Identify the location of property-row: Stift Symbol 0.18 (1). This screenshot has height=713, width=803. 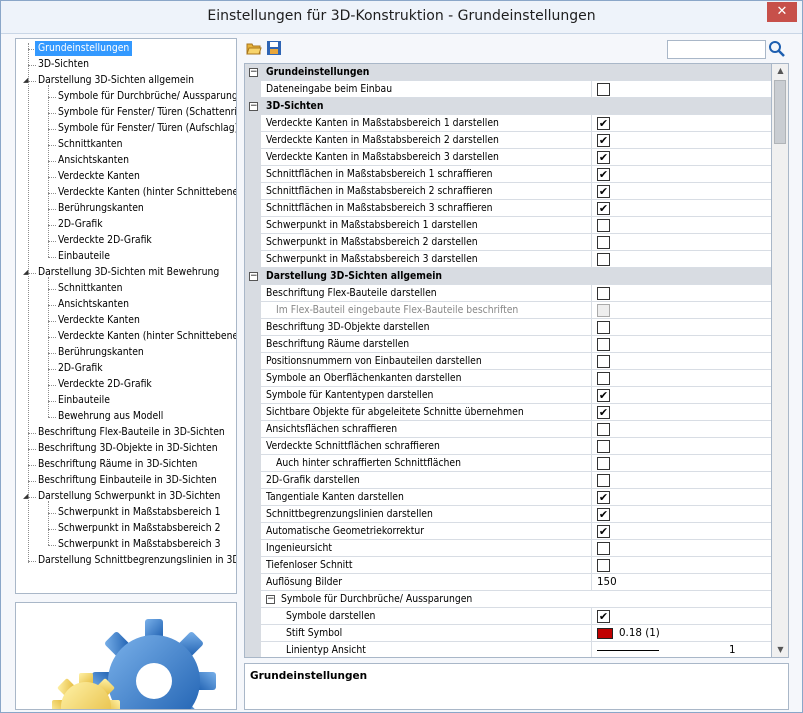
(508, 633).